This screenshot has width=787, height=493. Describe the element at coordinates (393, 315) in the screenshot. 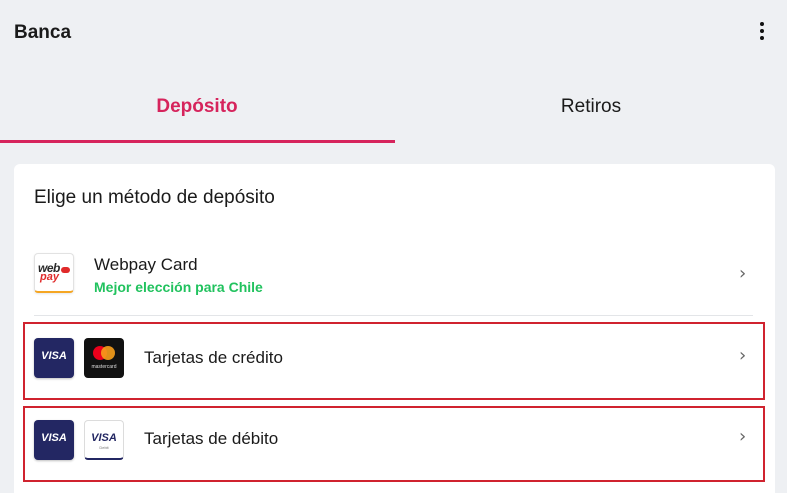

I see `divider` at that location.